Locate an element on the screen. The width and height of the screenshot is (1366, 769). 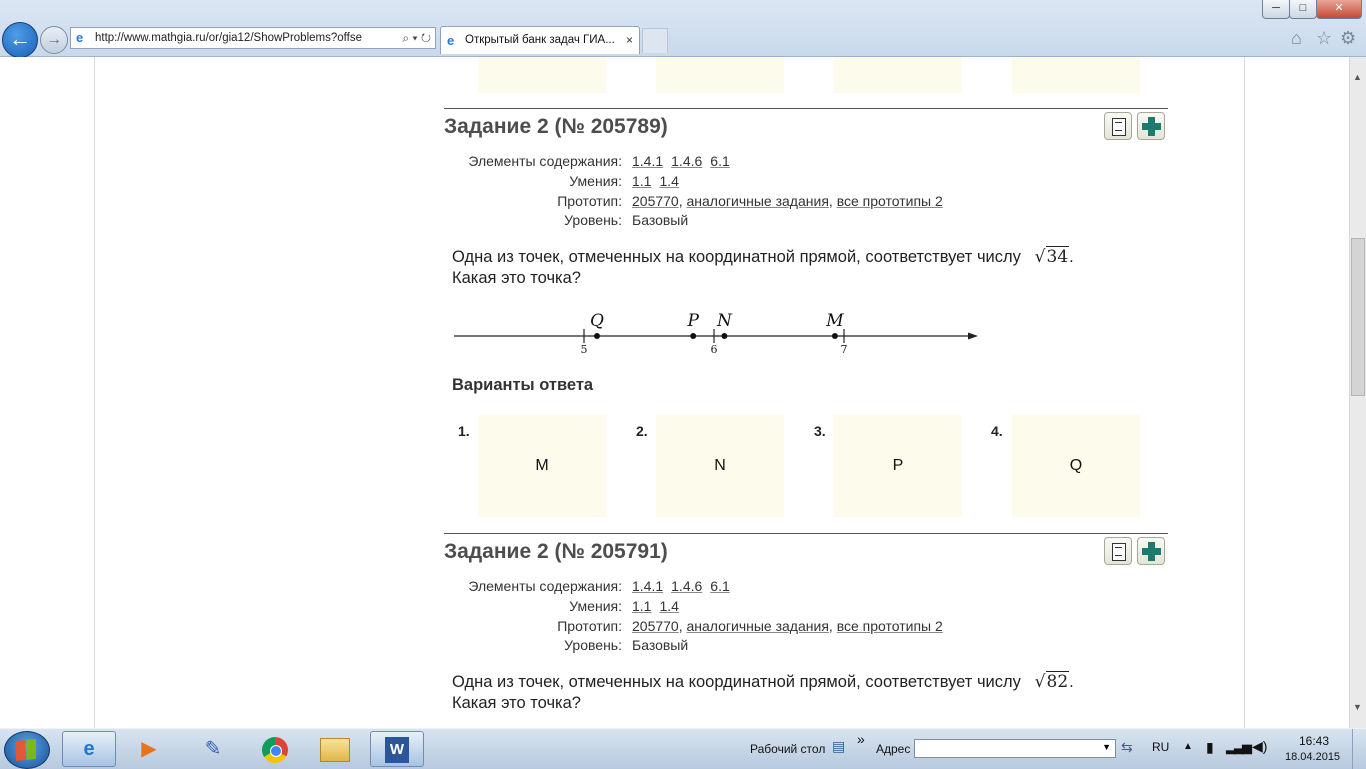
answer-option: Q is located at coordinates (1076, 466).